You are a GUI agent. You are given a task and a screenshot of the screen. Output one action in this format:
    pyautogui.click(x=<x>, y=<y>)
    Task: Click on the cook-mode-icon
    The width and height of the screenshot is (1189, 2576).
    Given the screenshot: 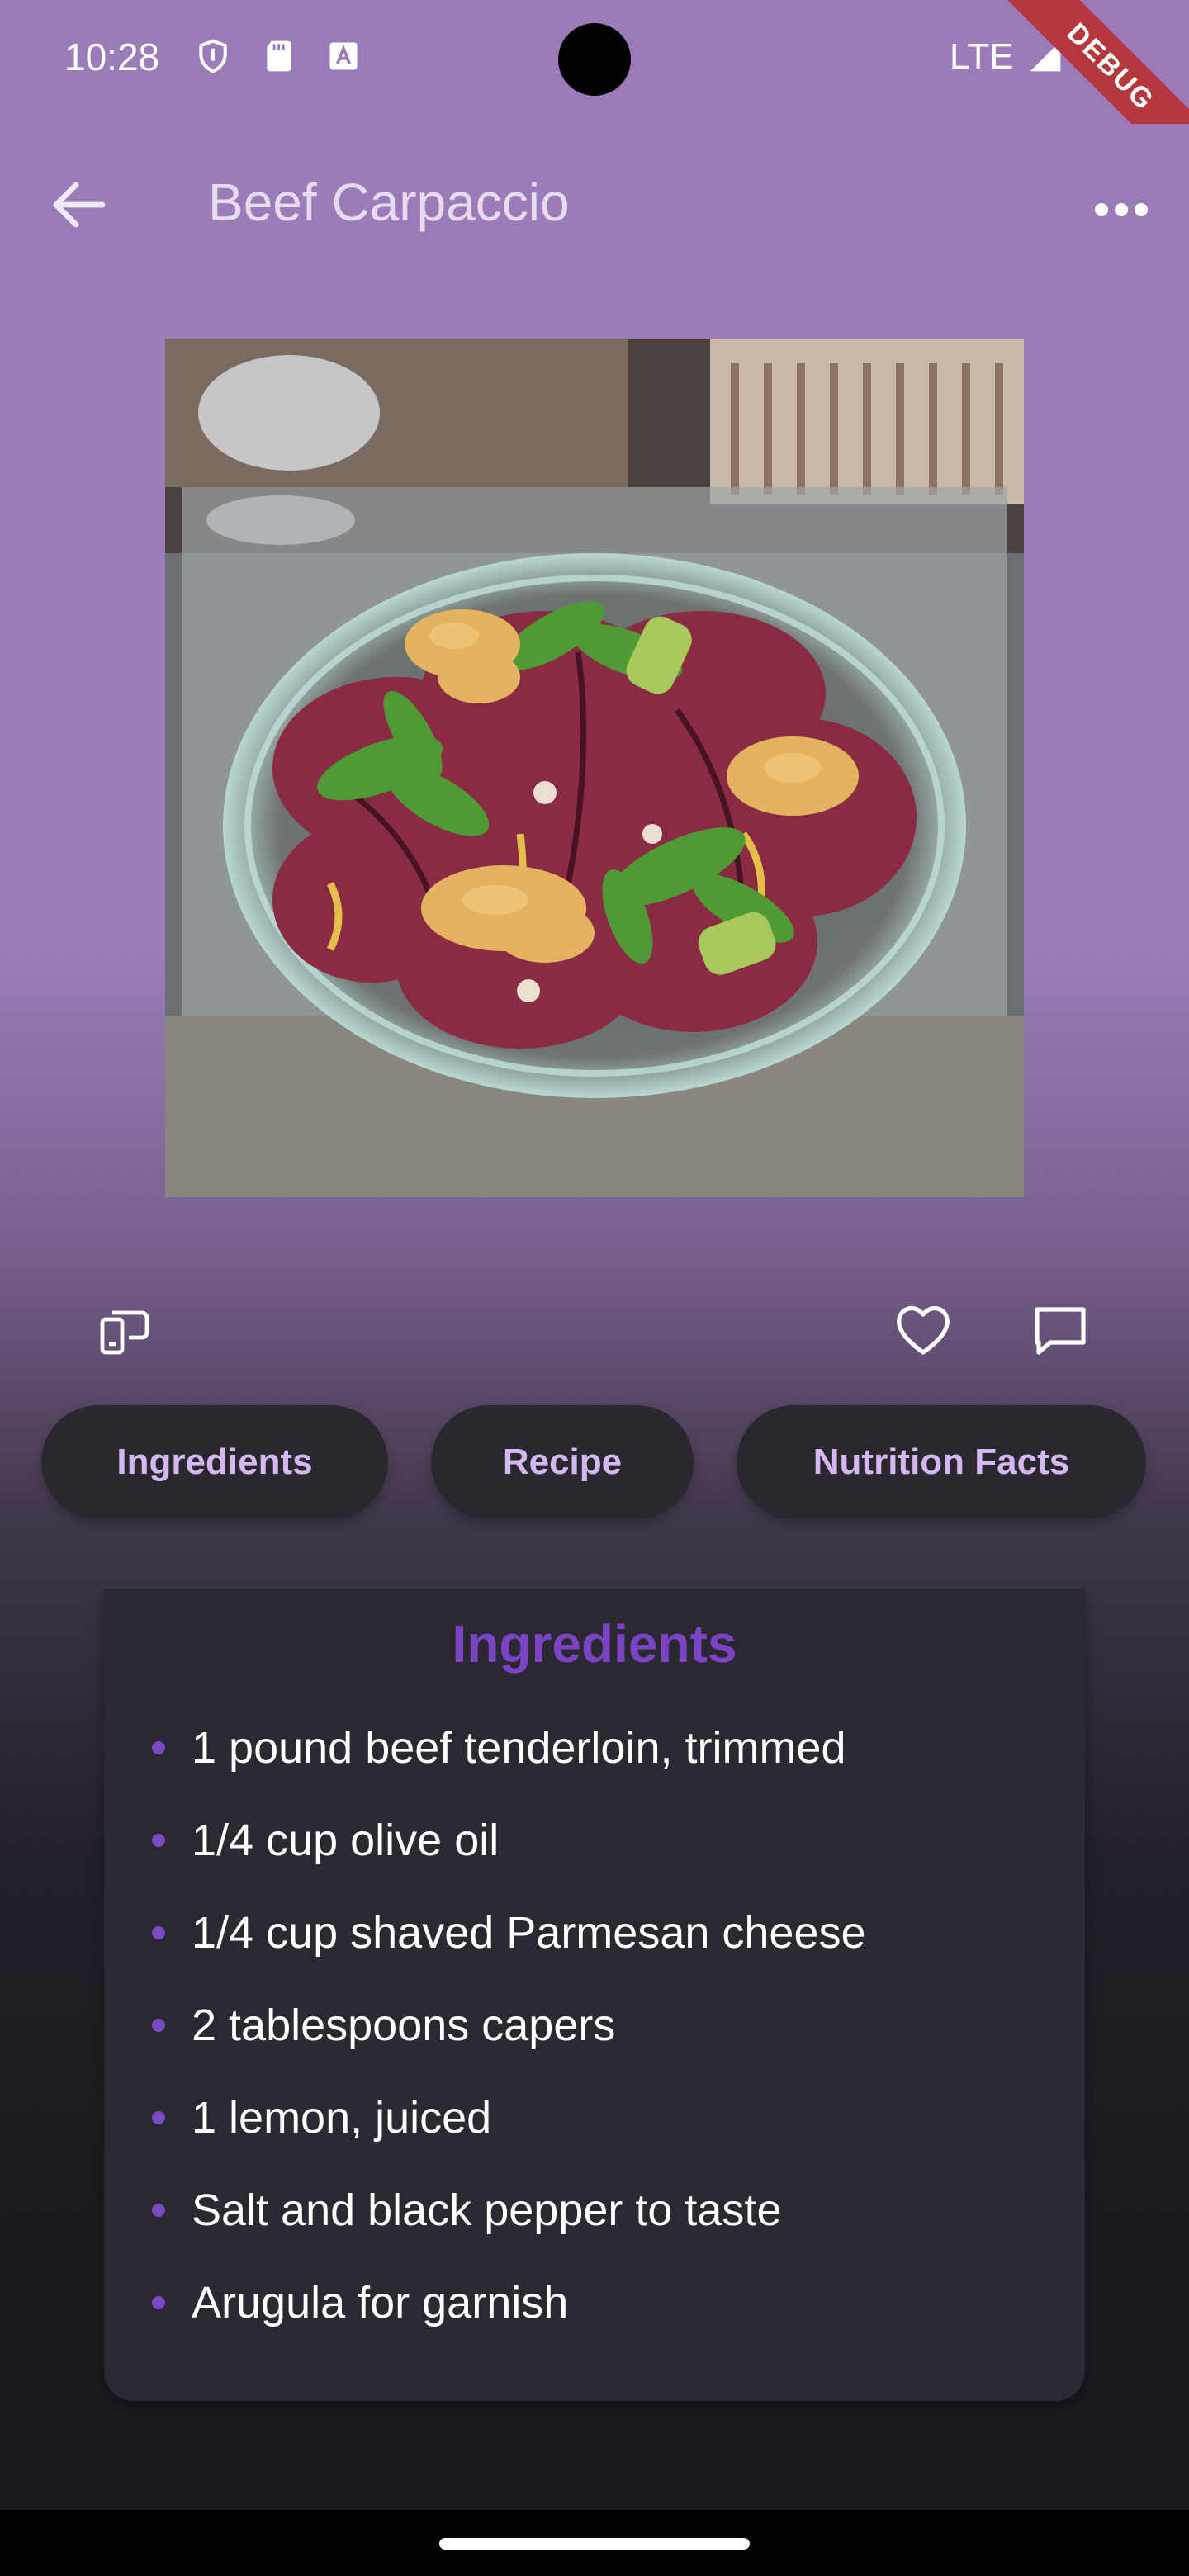 What is the action you would take?
    pyautogui.click(x=125, y=1329)
    